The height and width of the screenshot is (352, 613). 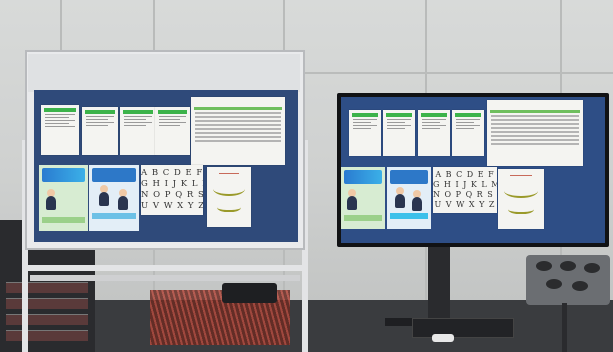 I want to click on alphabet-line: U V W X Y Z, so click(x=172, y=206).